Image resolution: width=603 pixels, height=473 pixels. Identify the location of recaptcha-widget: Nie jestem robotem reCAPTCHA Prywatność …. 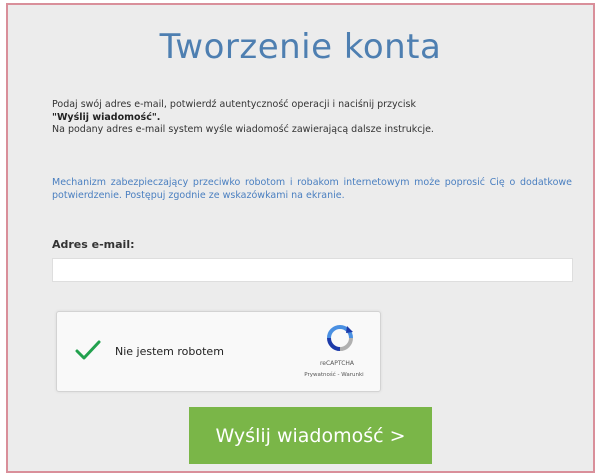
(218, 351).